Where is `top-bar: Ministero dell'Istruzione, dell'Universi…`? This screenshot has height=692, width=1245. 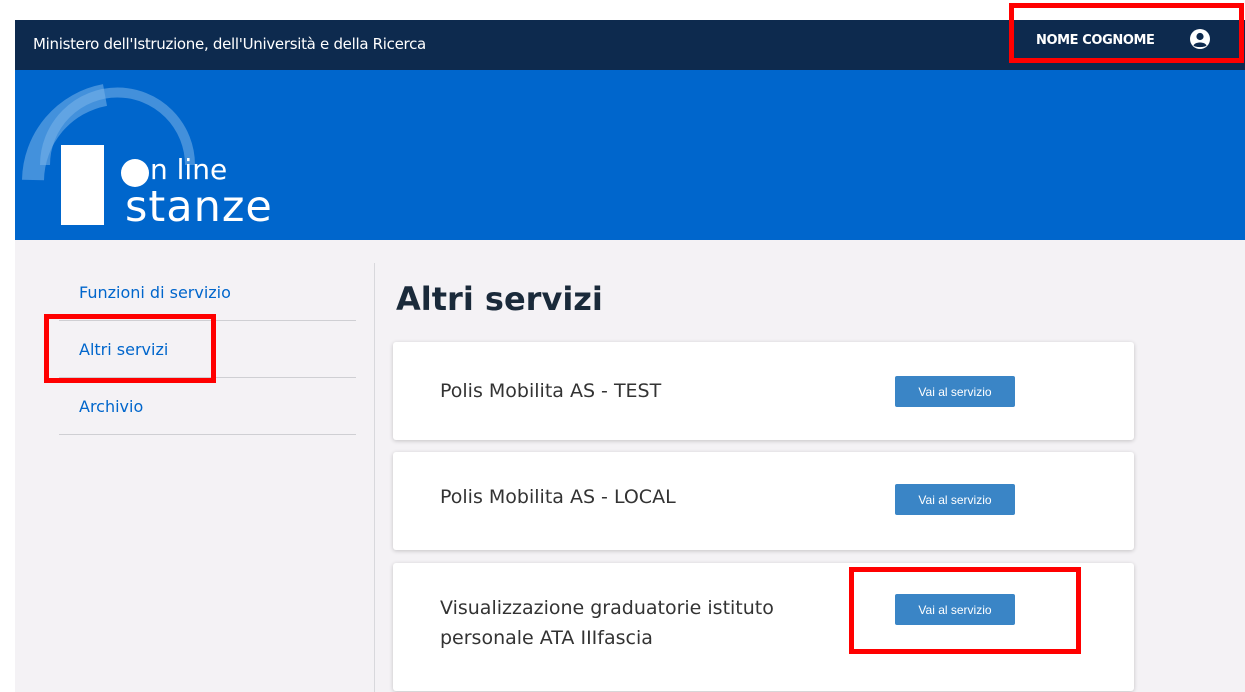 top-bar: Ministero dell'Istruzione, dell'Universi… is located at coordinates (630, 36).